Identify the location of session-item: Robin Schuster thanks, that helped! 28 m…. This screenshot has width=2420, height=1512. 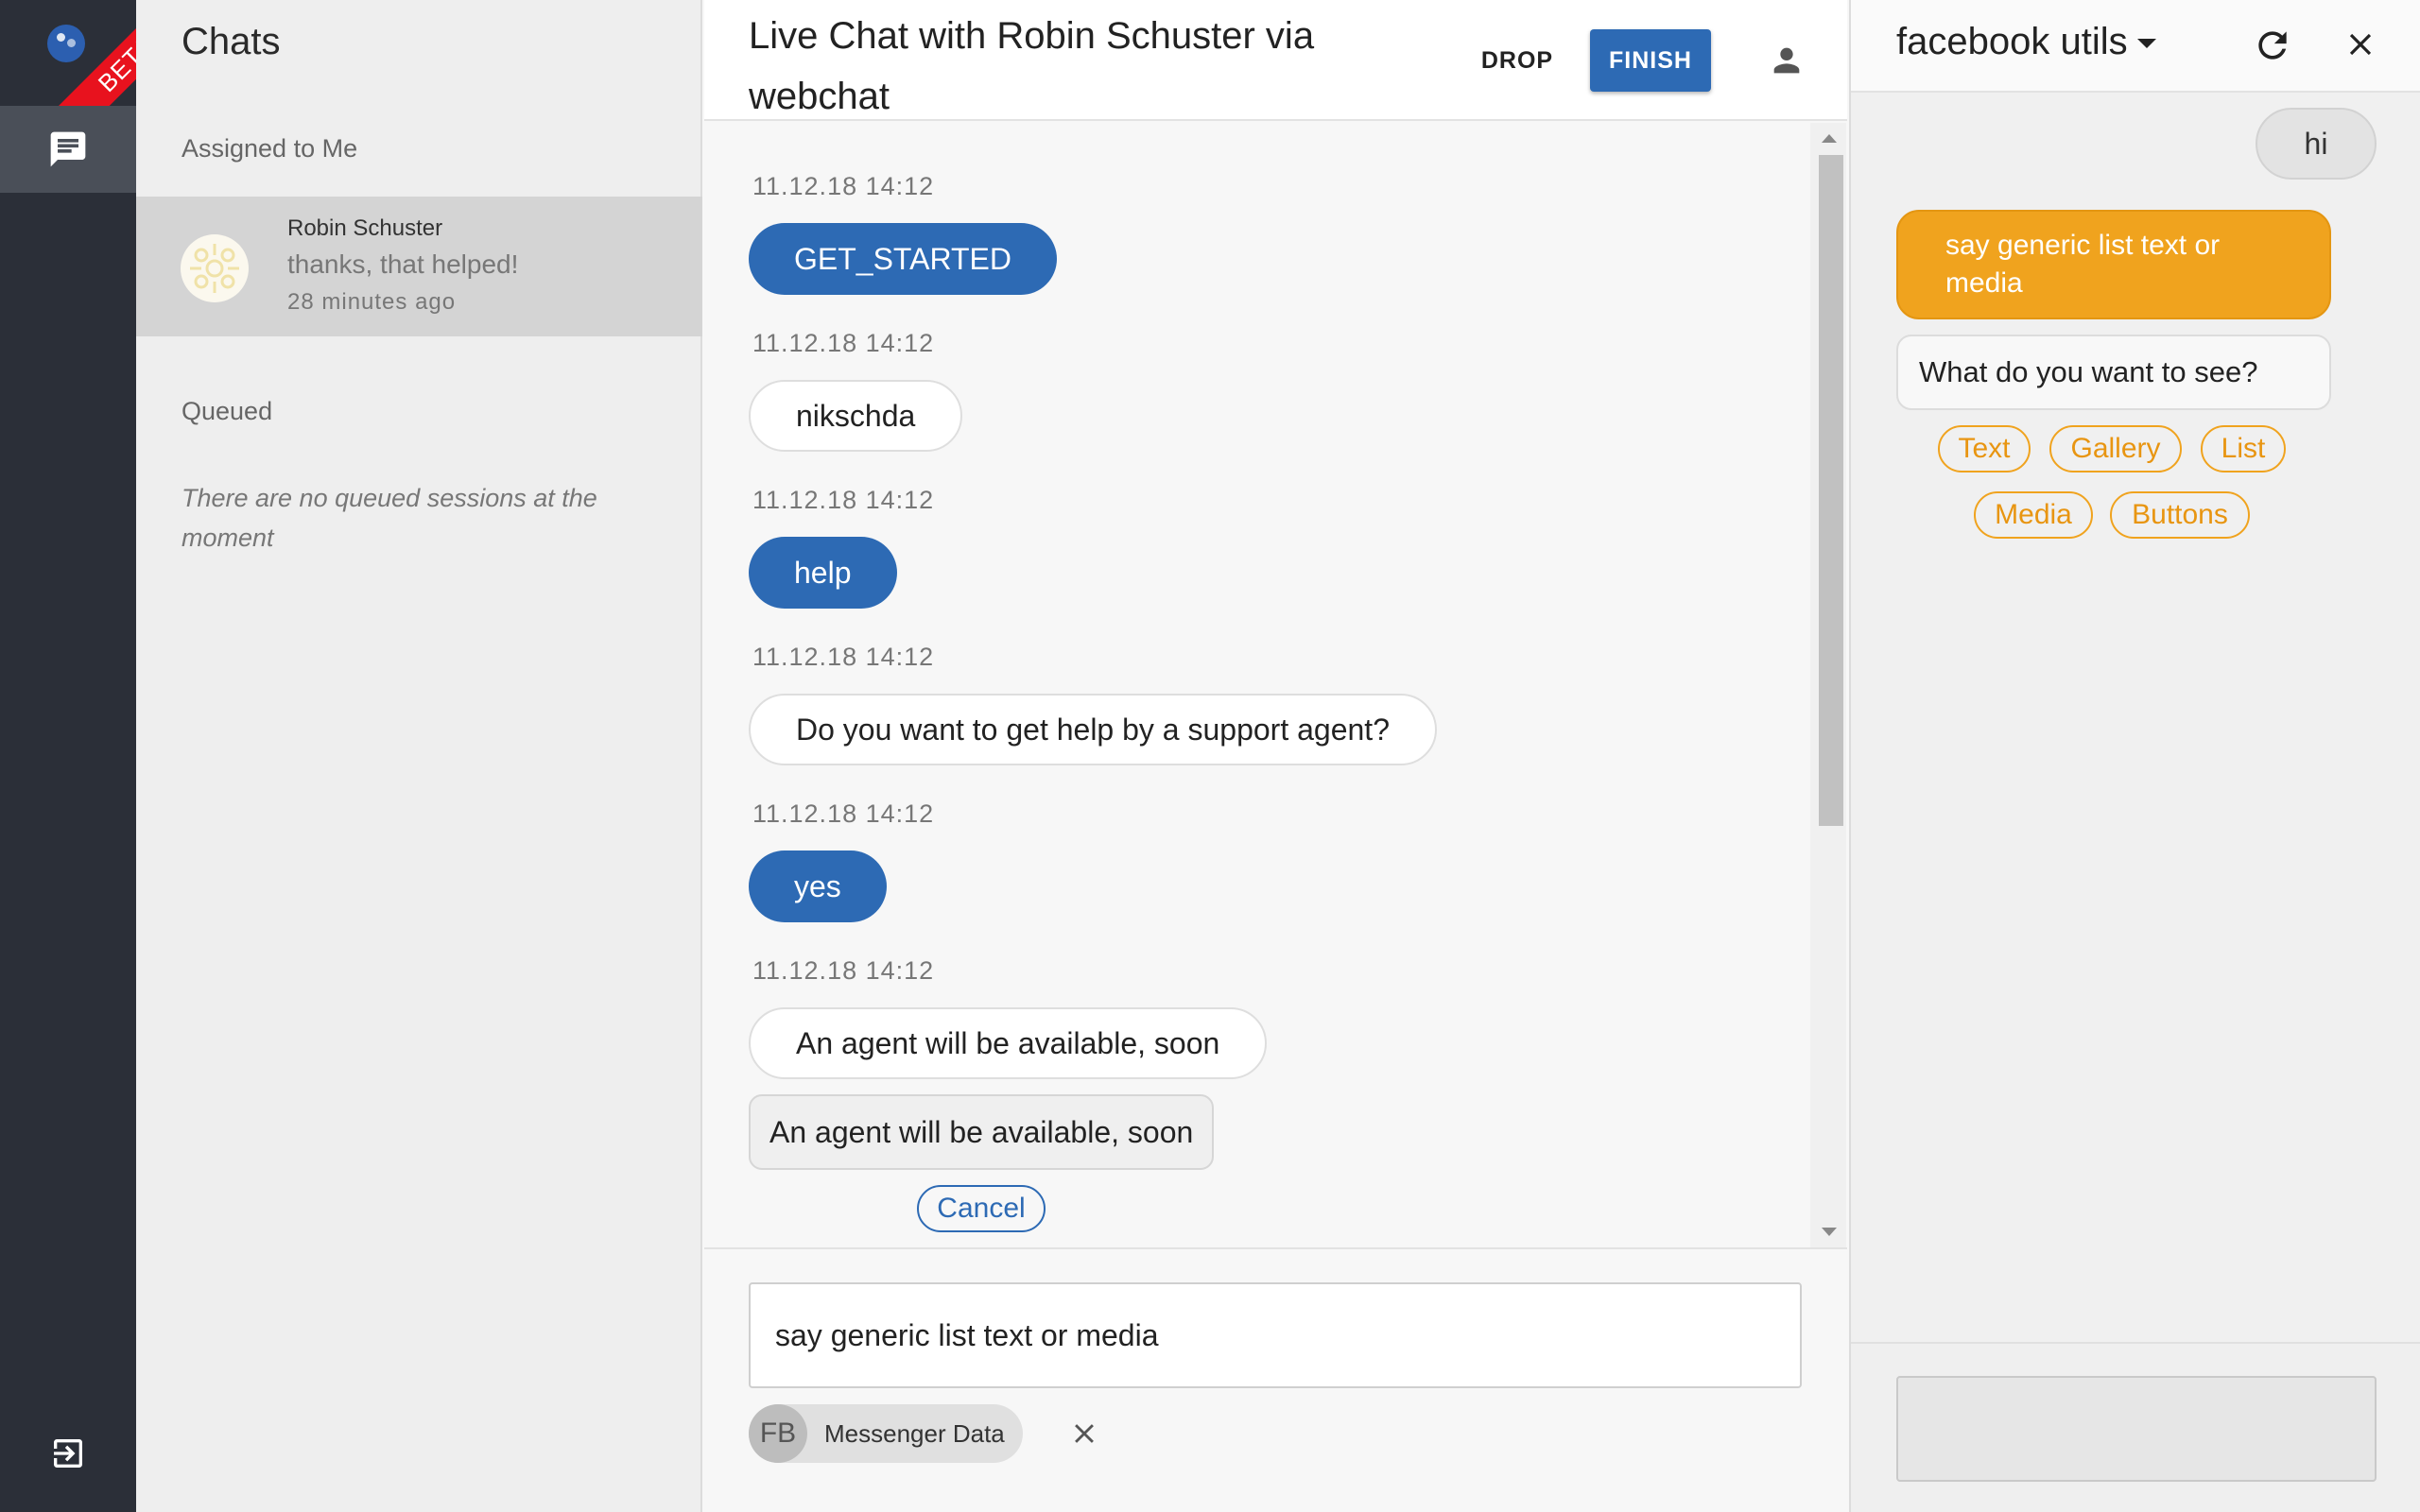
(419, 266).